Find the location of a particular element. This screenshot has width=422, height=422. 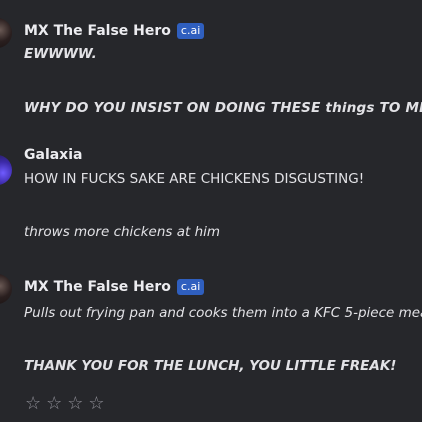

message-text: throws more chickens at him is located at coordinates (122, 232).